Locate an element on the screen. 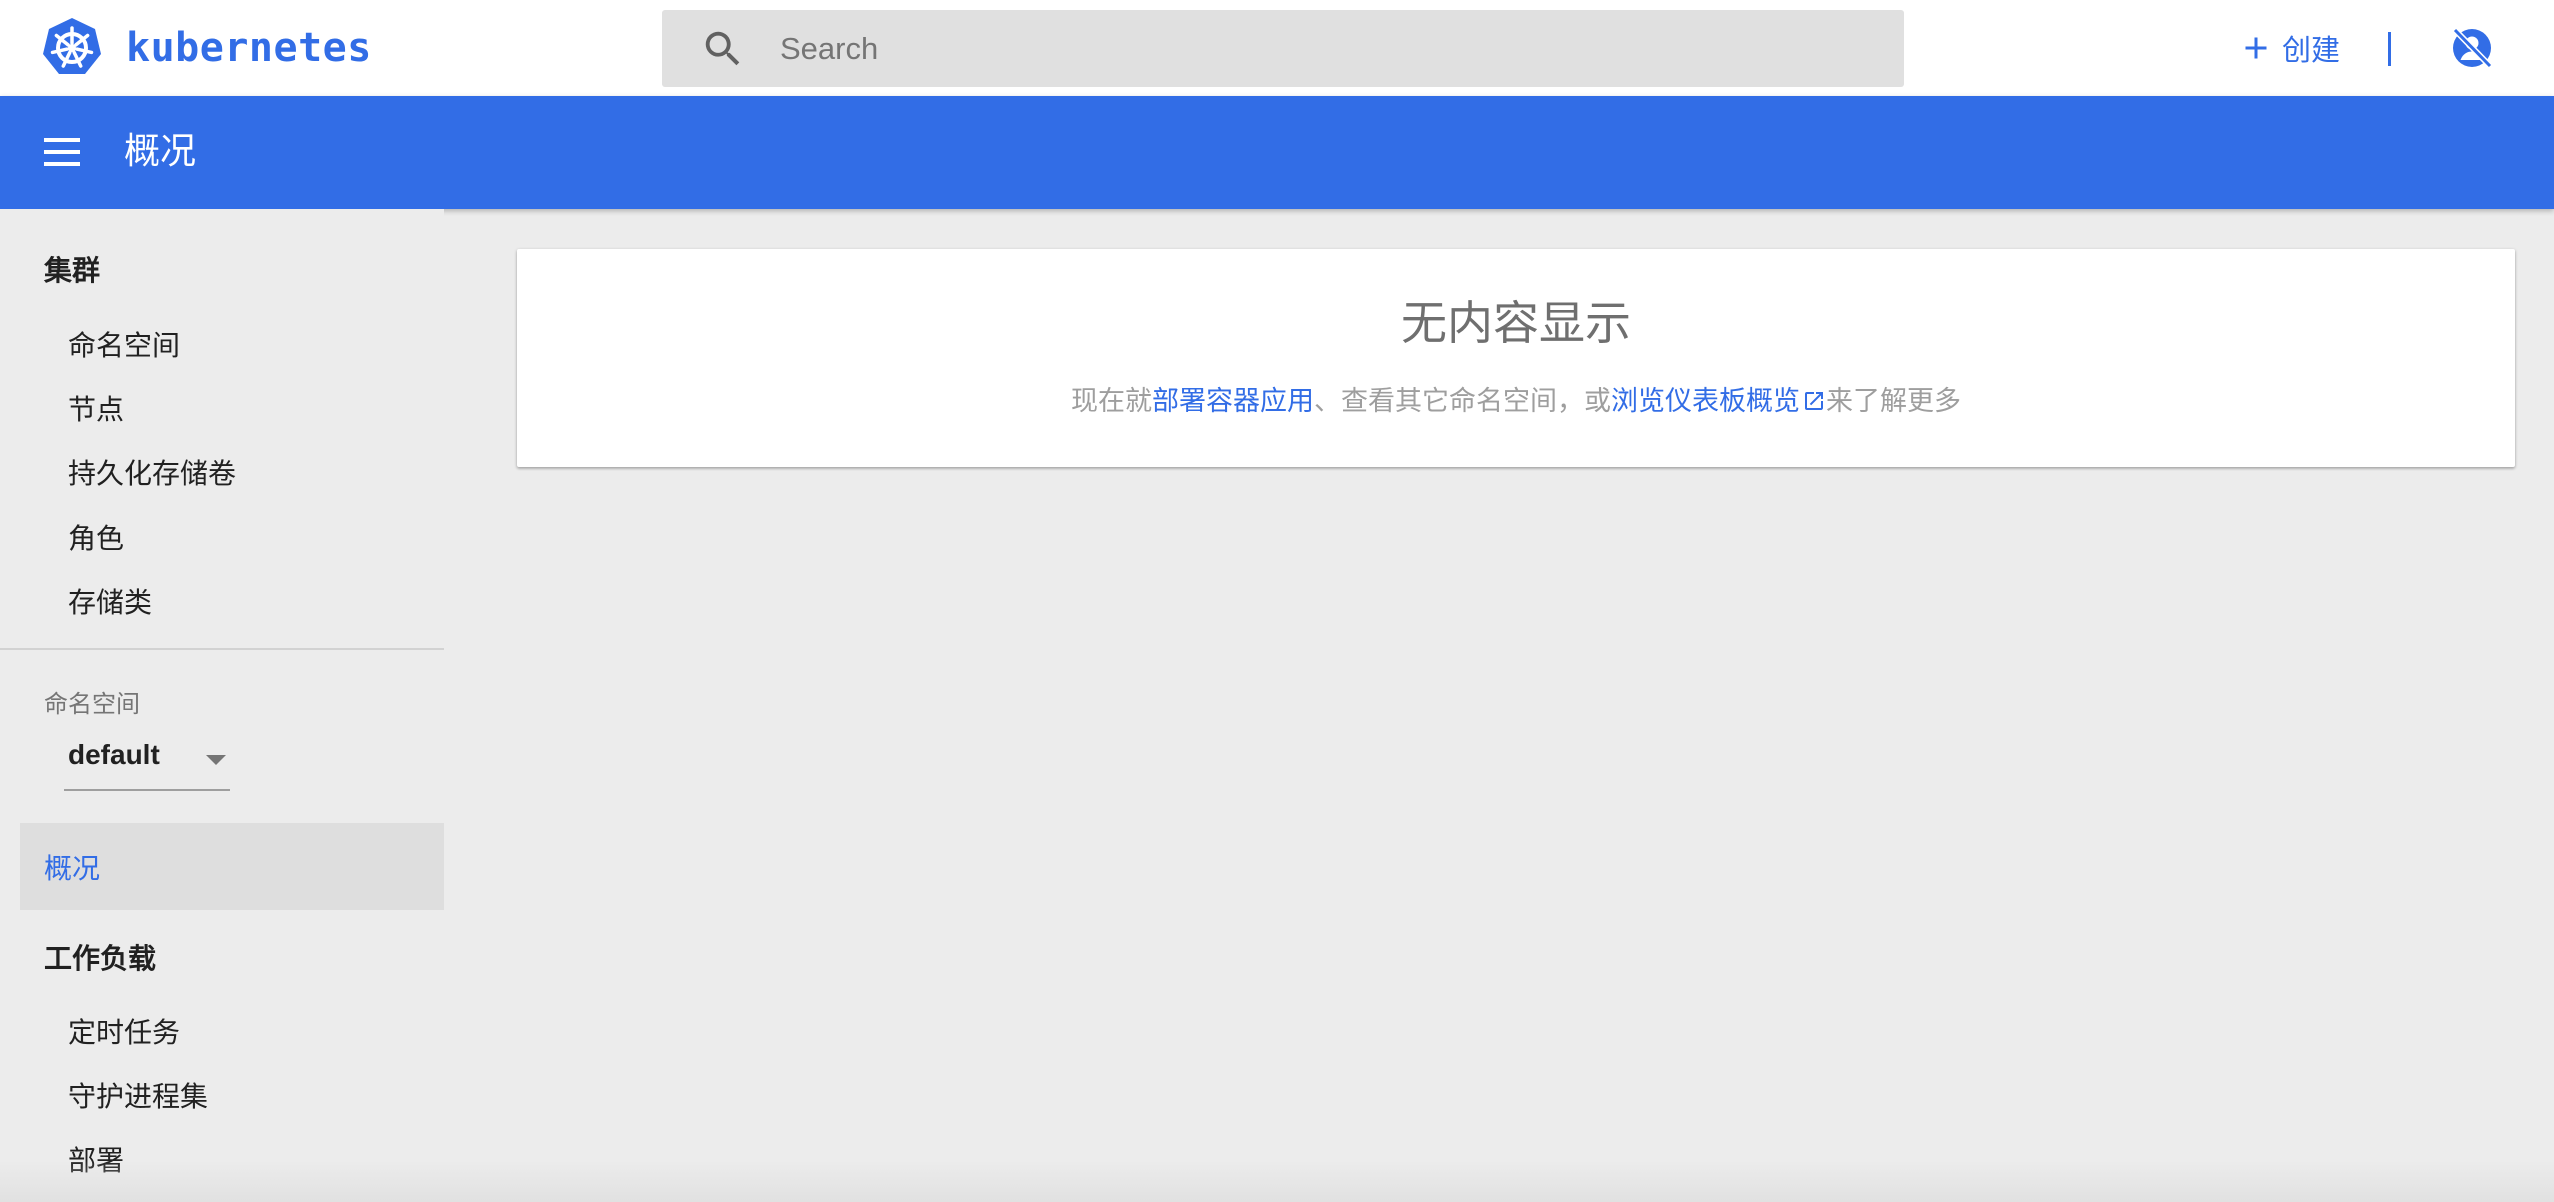 This screenshot has width=2554, height=1202. dropdown-arrow-icon is located at coordinates (216, 760).